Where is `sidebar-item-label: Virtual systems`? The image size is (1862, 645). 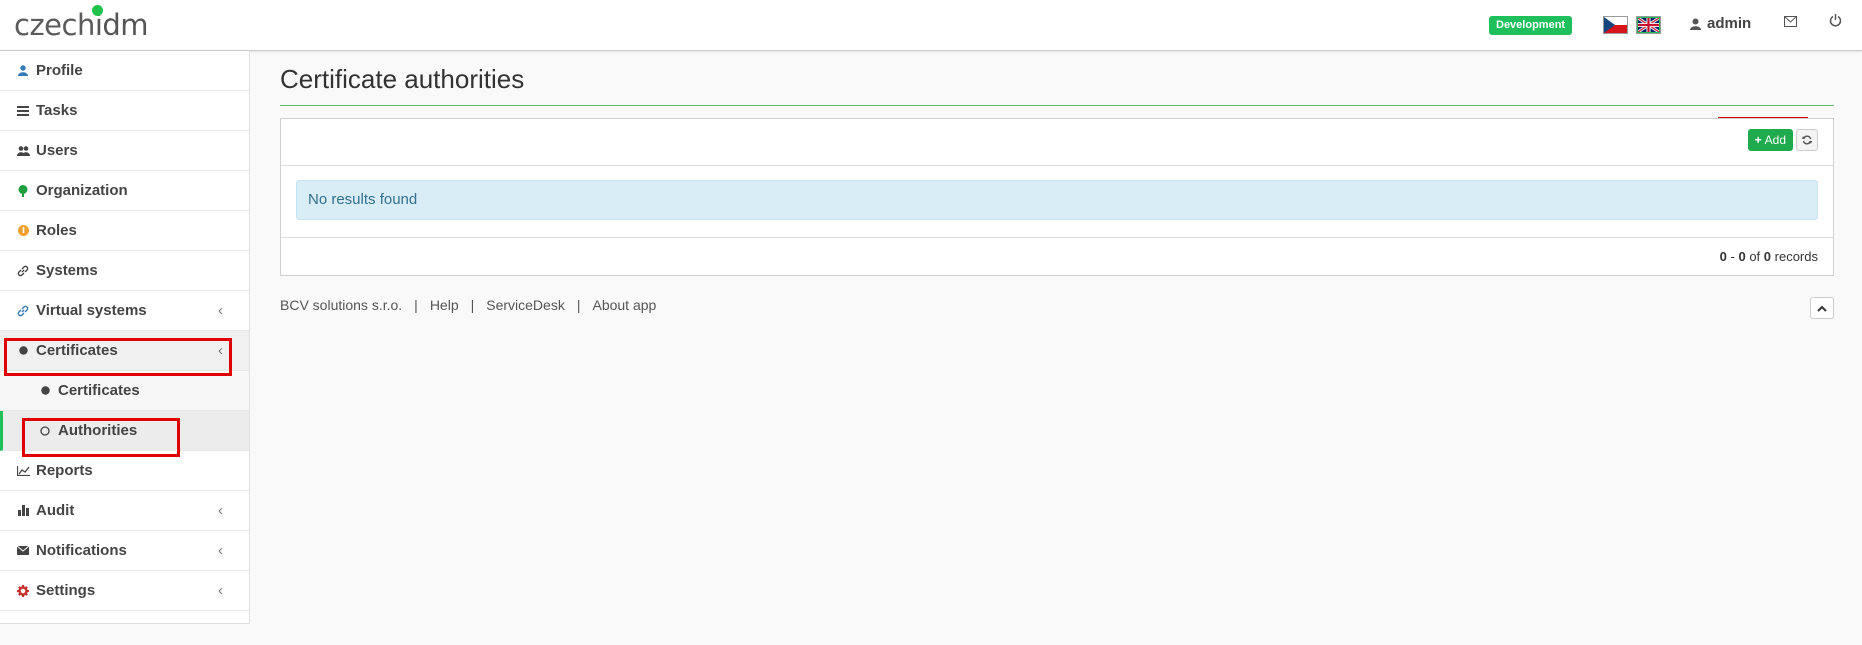
sidebar-item-label: Virtual systems is located at coordinates (91, 310).